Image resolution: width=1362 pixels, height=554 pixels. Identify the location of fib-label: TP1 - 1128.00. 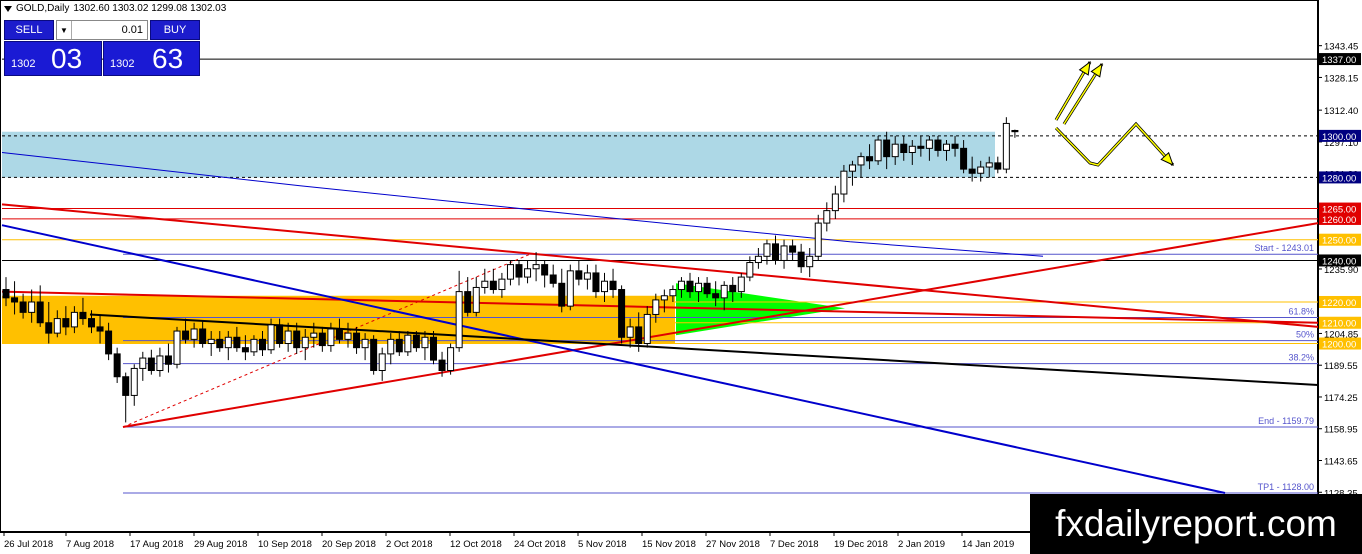
(1286, 487).